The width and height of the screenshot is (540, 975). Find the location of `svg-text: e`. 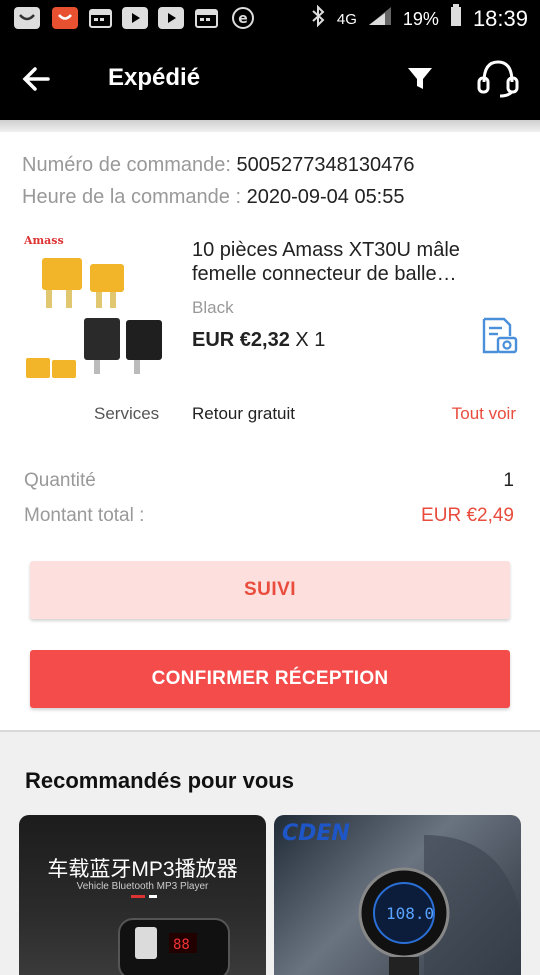

svg-text: e is located at coordinates (243, 19).